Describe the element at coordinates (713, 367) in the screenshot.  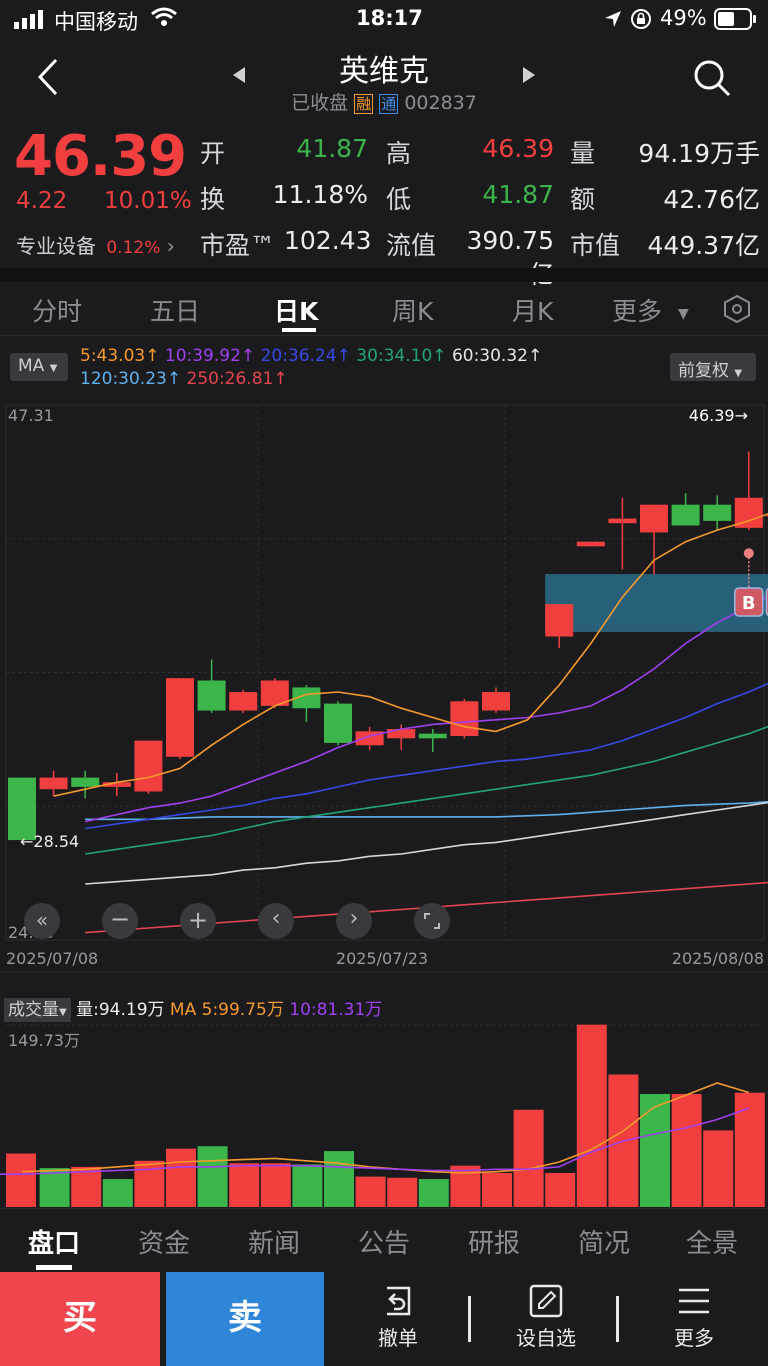
I see `adjust-selector: 前复权 ▼` at that location.